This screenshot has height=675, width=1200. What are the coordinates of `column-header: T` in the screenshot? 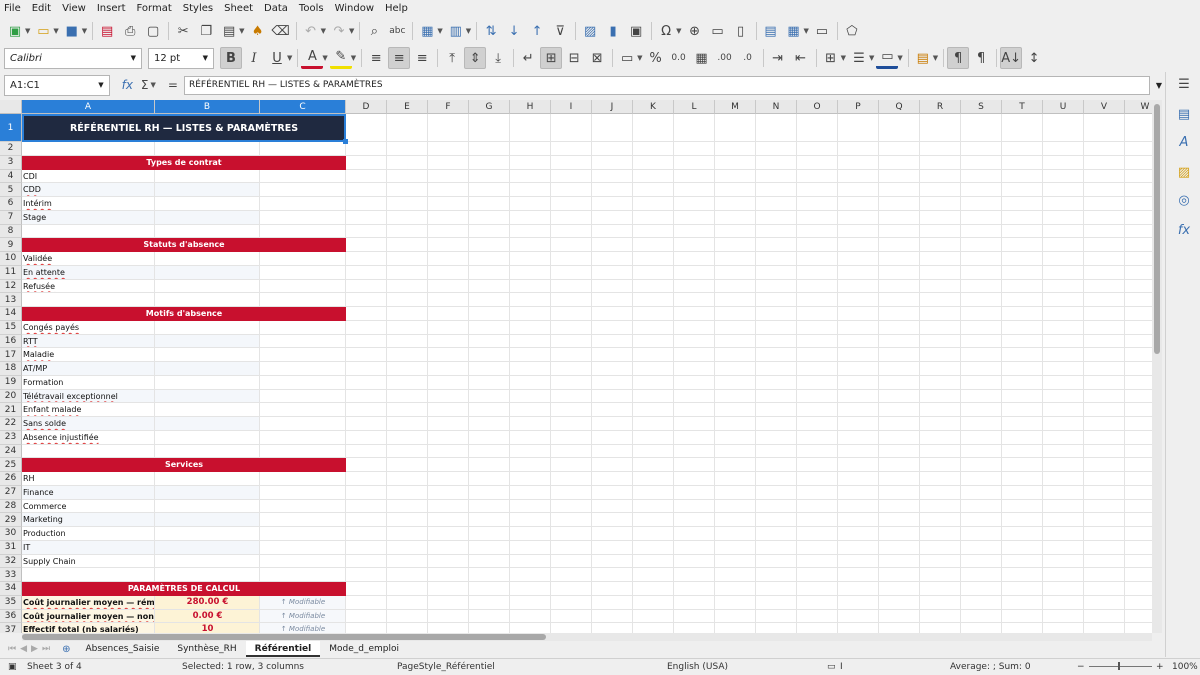 It's located at (1022, 107).